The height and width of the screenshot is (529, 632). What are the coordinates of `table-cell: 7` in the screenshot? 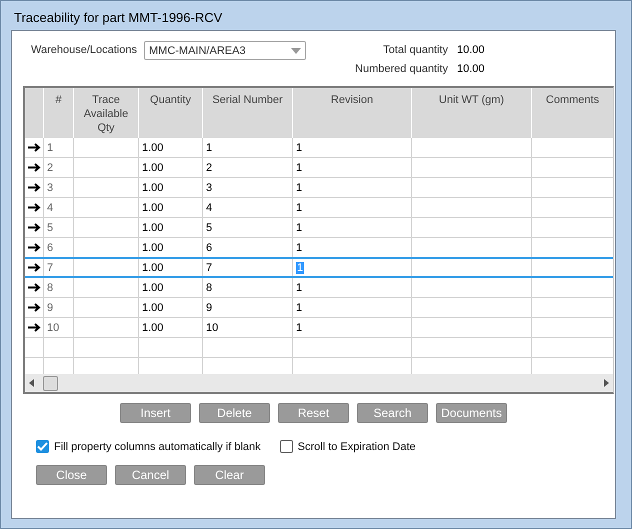 It's located at (209, 268).